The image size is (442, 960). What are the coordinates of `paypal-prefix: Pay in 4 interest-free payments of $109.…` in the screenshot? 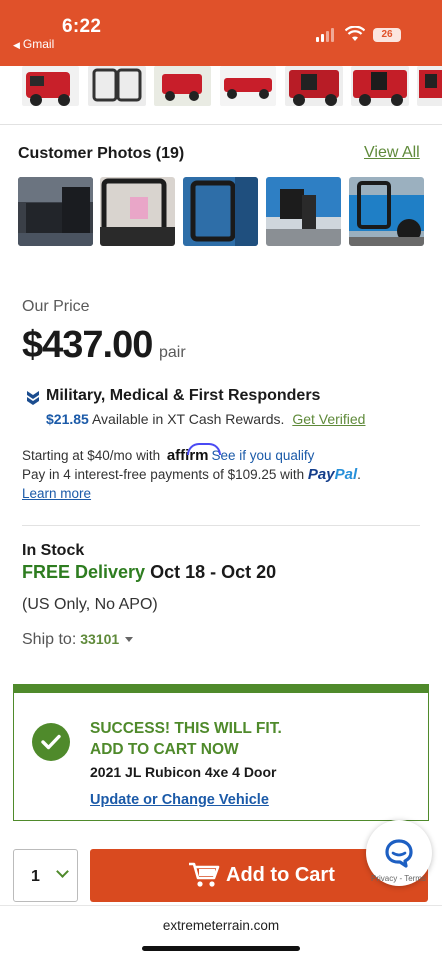 It's located at (163, 474).